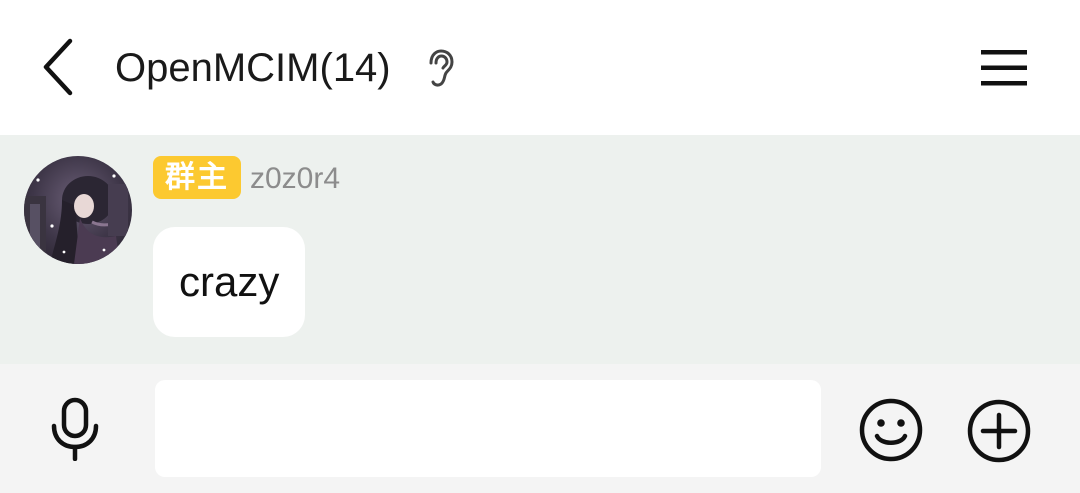 This screenshot has width=1080, height=493. I want to click on ear-icon, so click(440, 68).